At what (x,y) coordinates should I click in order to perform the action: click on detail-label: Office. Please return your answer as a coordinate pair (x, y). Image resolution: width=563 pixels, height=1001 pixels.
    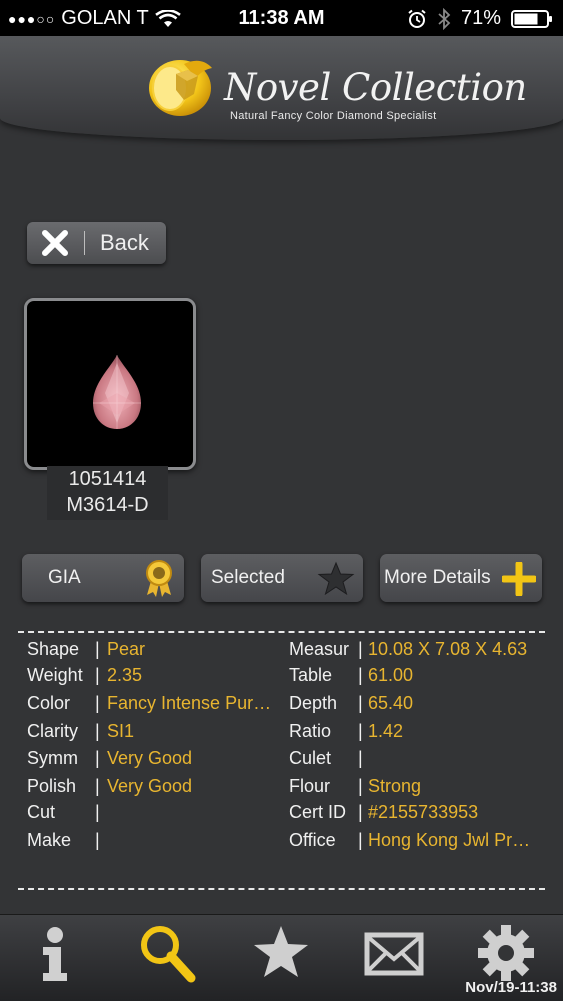
    Looking at the image, I should click on (312, 840).